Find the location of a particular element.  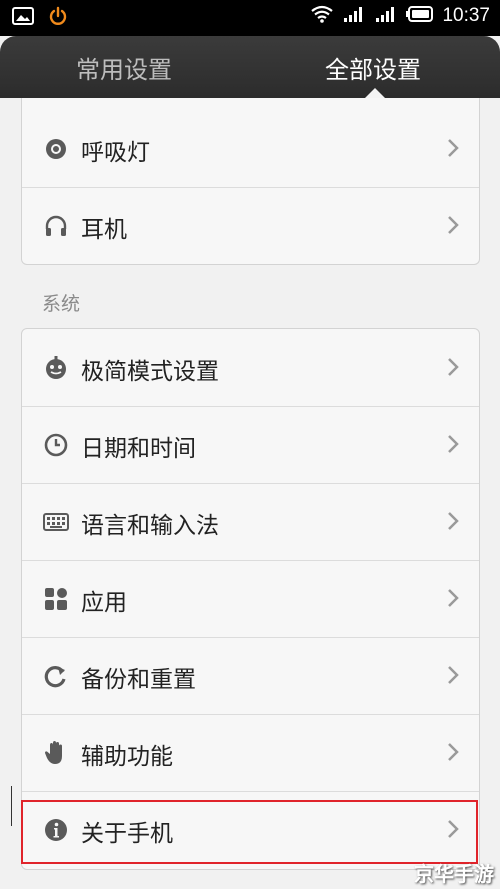

watermark: 京华手游 is located at coordinates (454, 874).